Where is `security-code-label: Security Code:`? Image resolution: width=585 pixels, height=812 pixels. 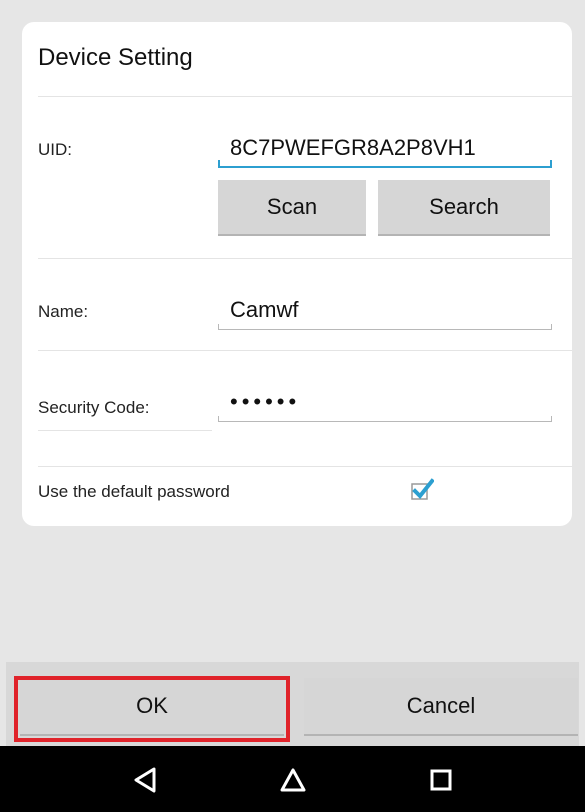
security-code-label: Security Code: is located at coordinates (94, 407).